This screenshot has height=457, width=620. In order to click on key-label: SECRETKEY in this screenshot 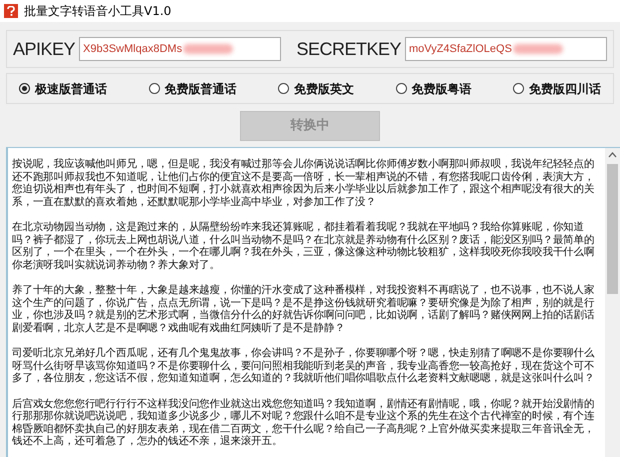, I will do `click(348, 49)`.